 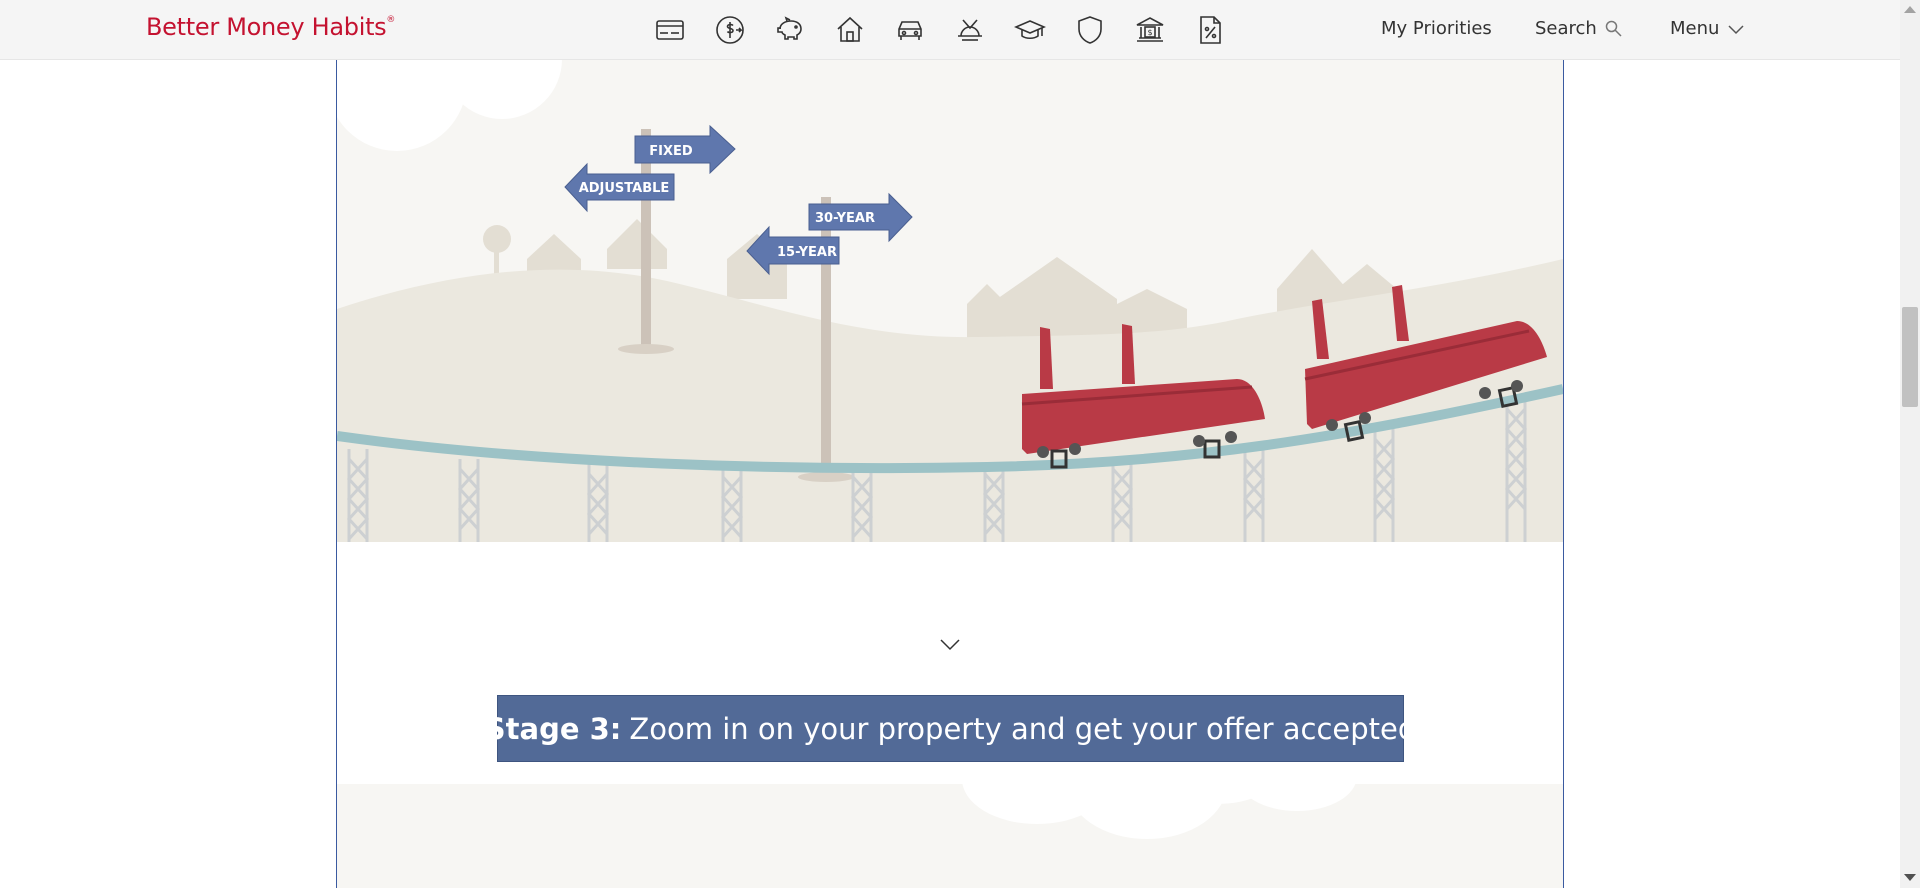 What do you see at coordinates (671, 151) in the screenshot?
I see `sign-fixed-label: FIXED` at bounding box center [671, 151].